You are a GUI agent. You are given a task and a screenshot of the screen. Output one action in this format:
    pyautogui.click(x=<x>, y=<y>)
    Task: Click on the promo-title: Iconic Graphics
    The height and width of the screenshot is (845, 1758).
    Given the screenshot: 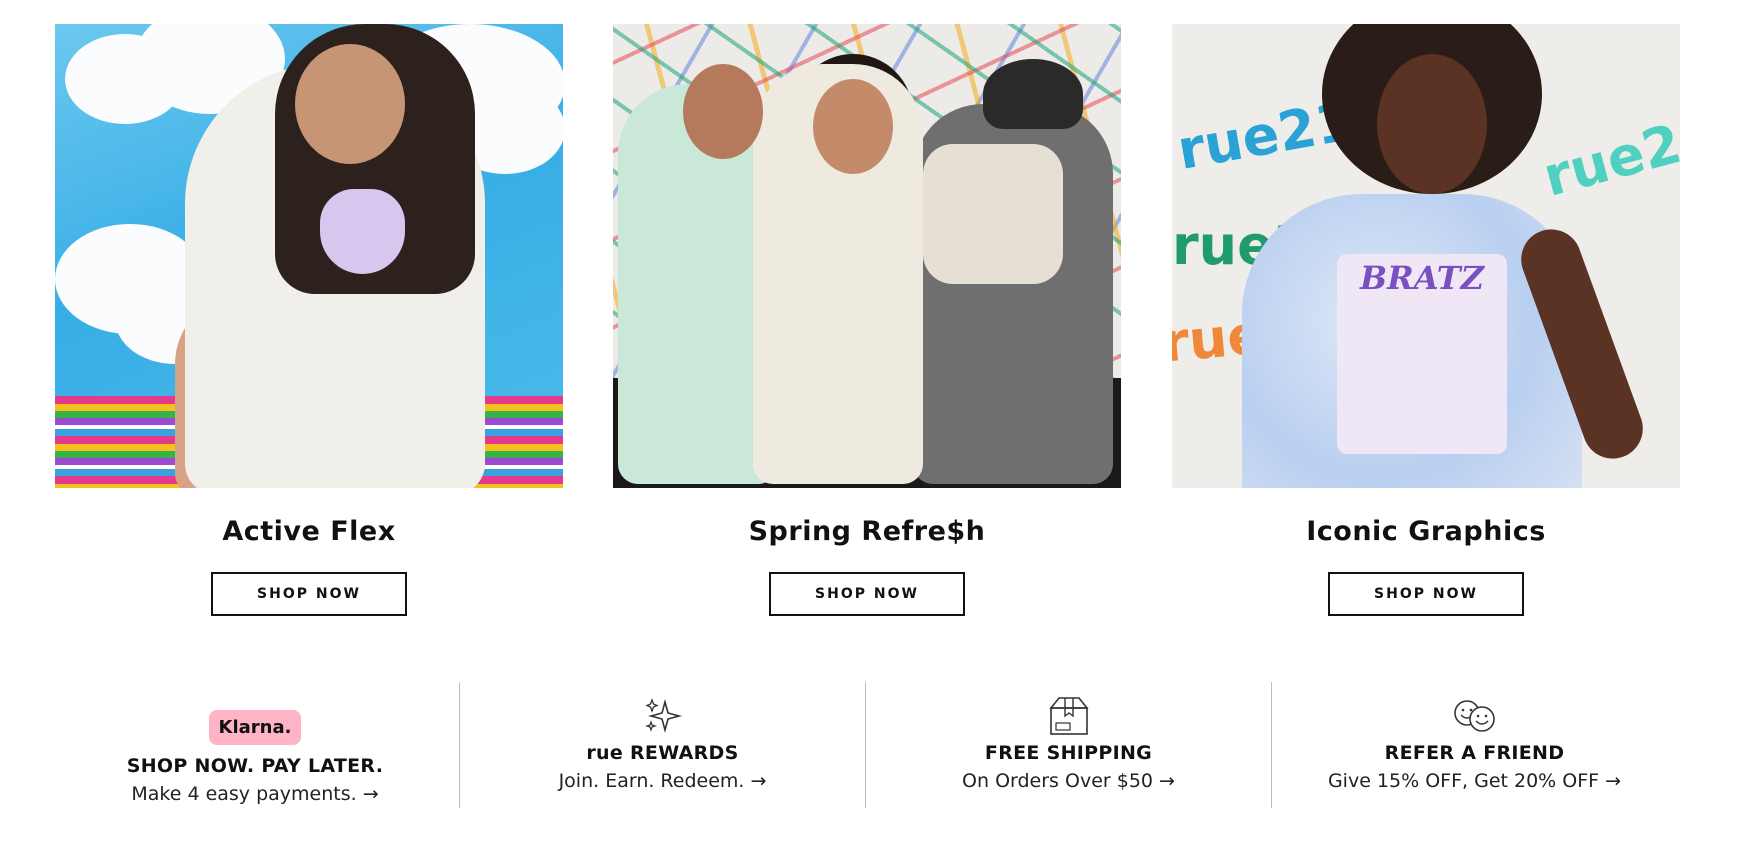 What is the action you would take?
    pyautogui.click(x=1426, y=531)
    